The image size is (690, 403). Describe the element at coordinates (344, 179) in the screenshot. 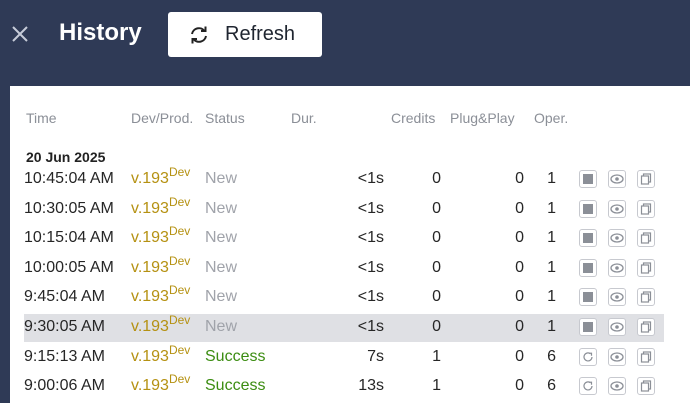

I see `table-row: 10:45:04 AM v.193Dev New <1s 0 0 1` at that location.